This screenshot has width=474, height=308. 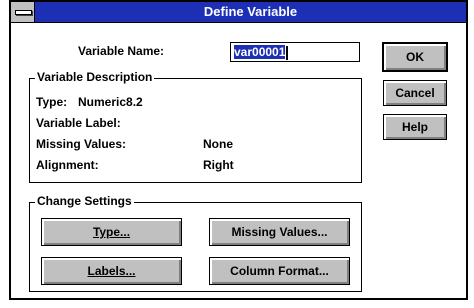 What do you see at coordinates (110, 102) in the screenshot?
I see `type-value: Numeric8.2` at bounding box center [110, 102].